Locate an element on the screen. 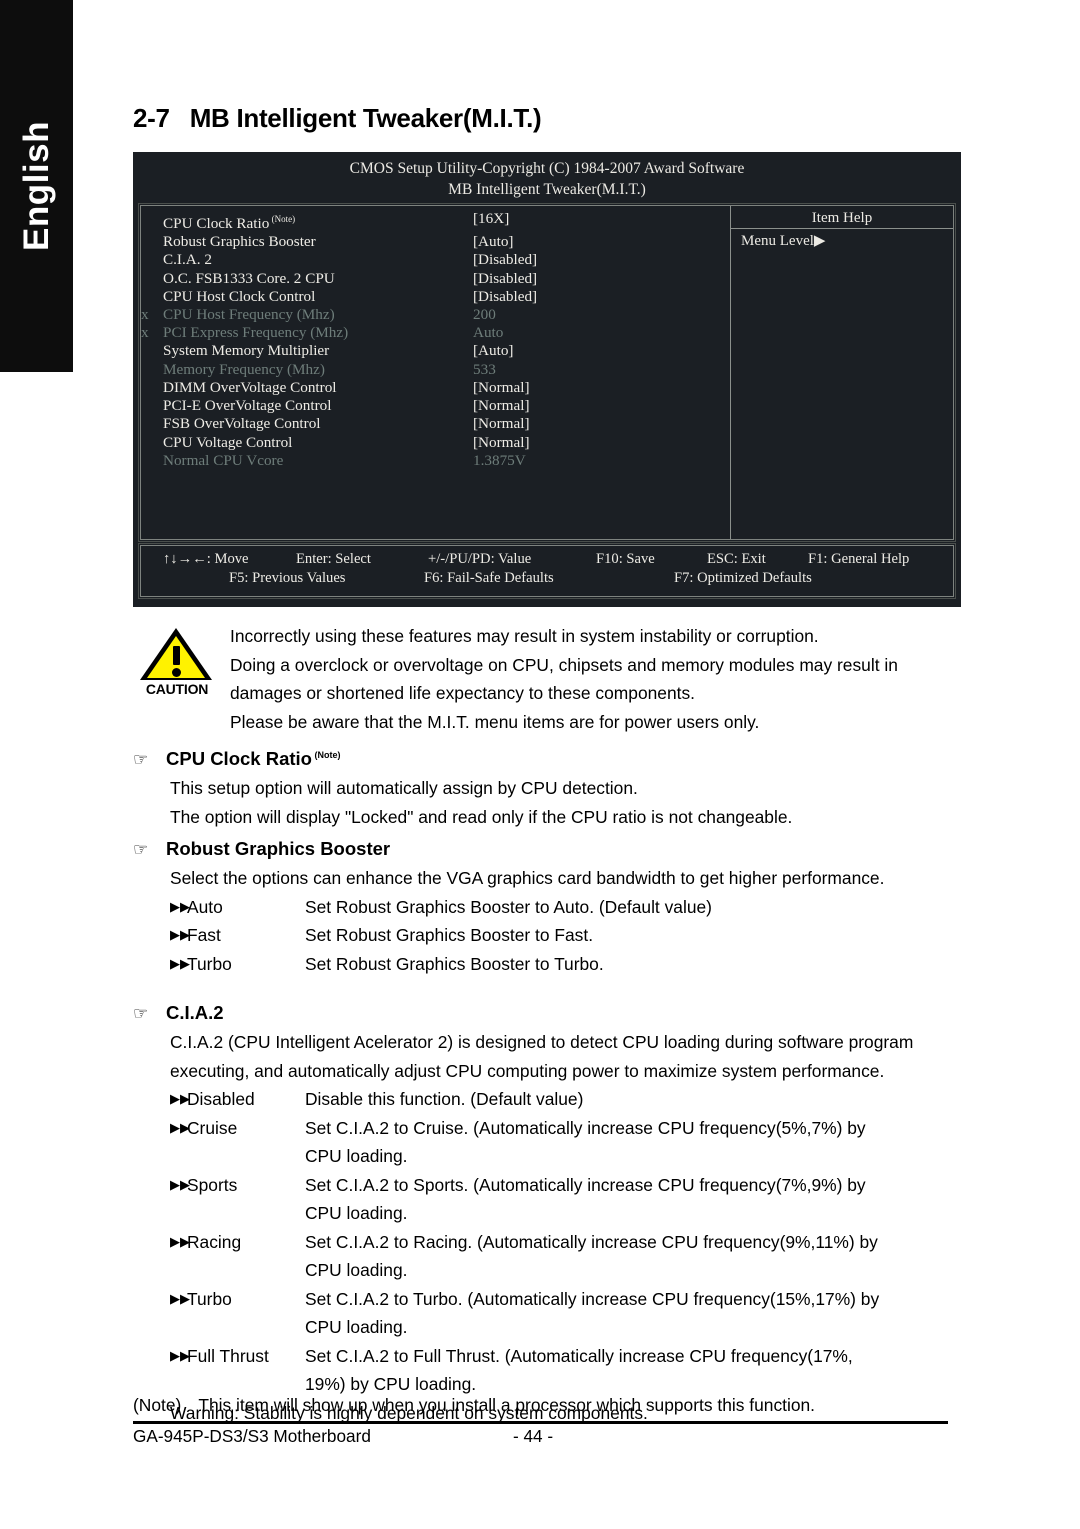 The height and width of the screenshot is (1529, 1080). bios-item-row: C.I.A. 2 [Disabled] is located at coordinates (435, 260).